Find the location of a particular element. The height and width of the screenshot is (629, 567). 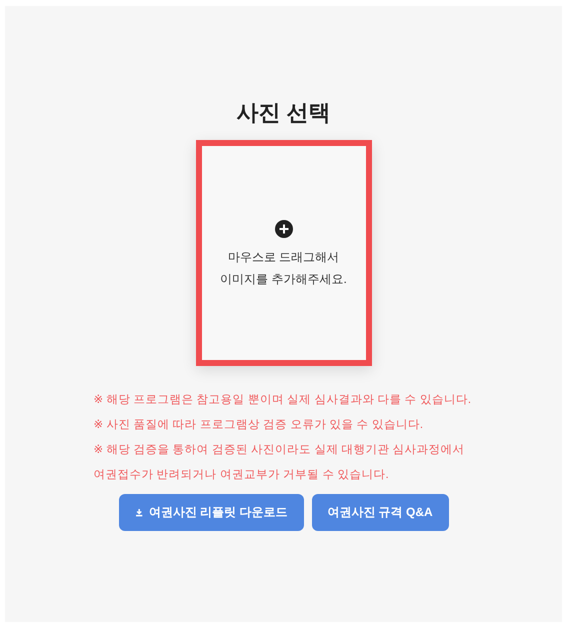

qa-button: 여권사진 규격 Q&A is located at coordinates (380, 512).